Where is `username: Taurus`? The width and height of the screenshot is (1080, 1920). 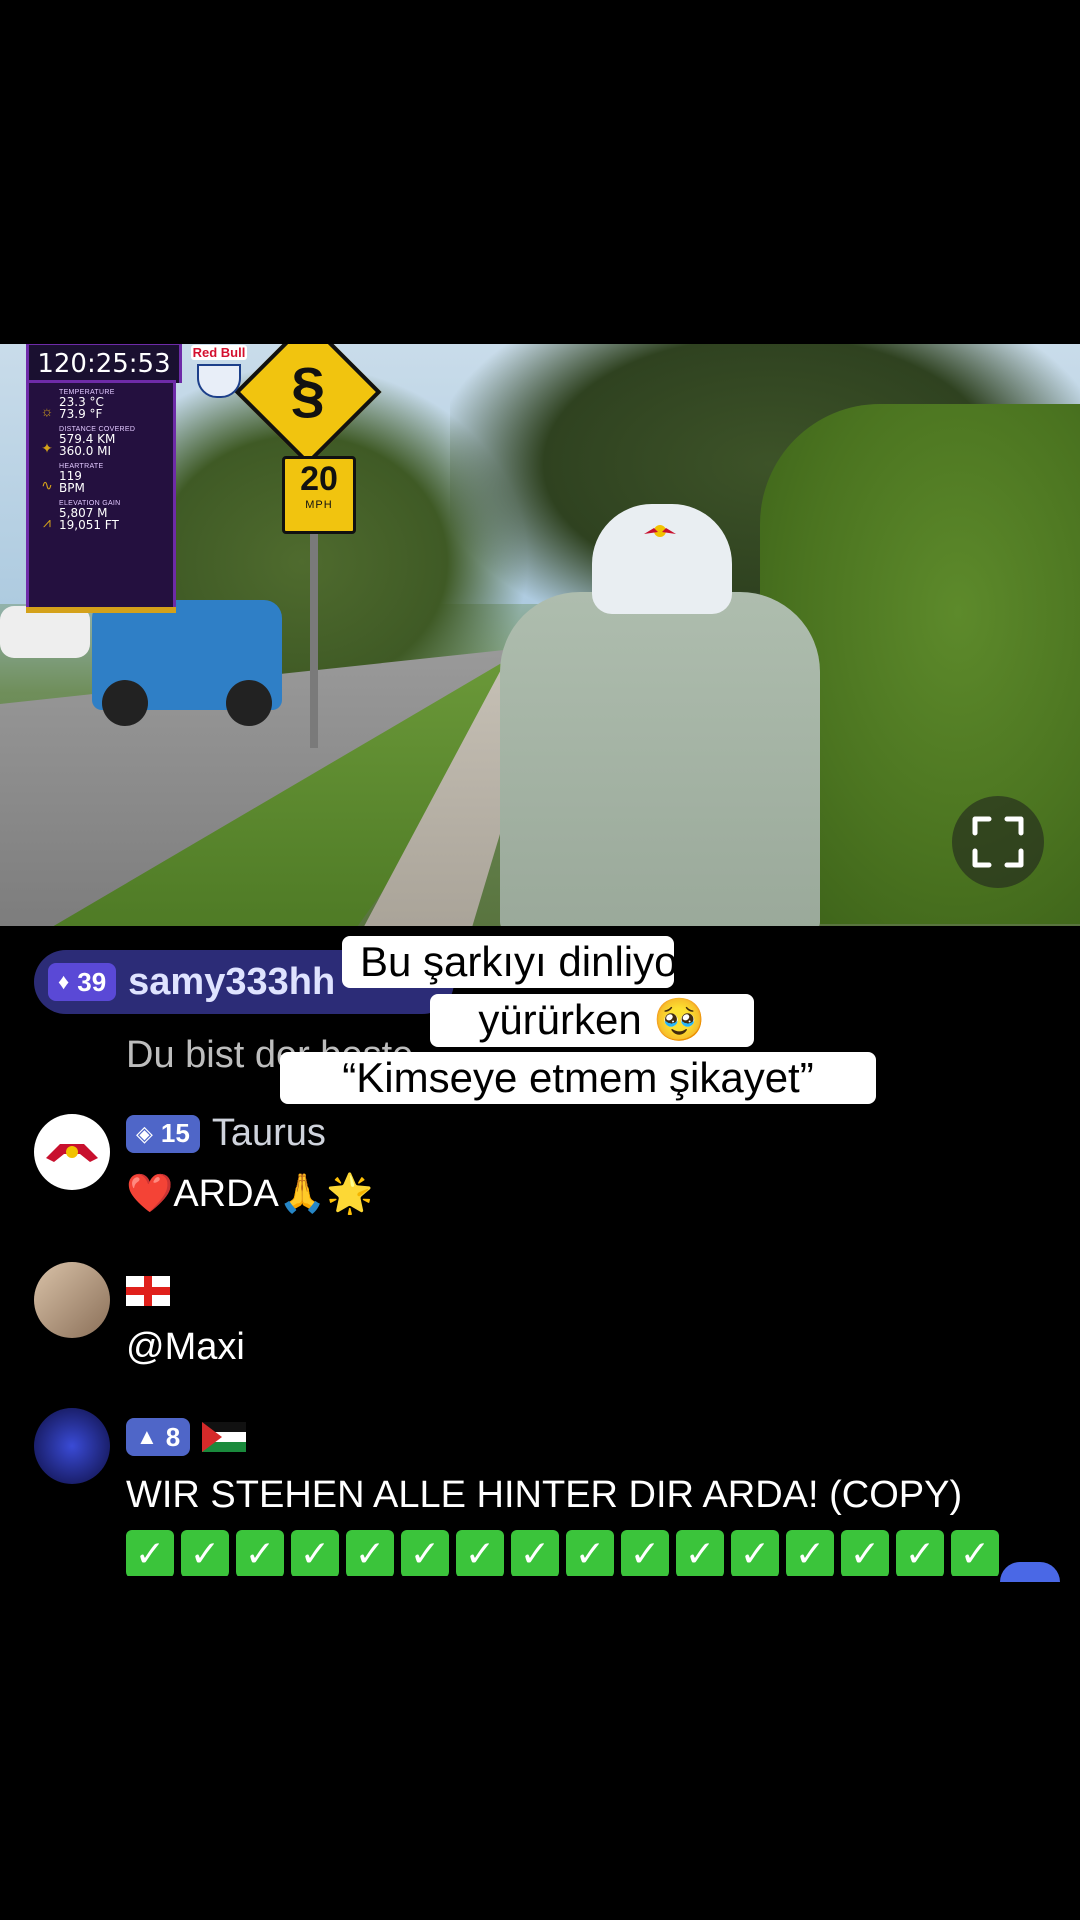
username: Taurus is located at coordinates (269, 1133).